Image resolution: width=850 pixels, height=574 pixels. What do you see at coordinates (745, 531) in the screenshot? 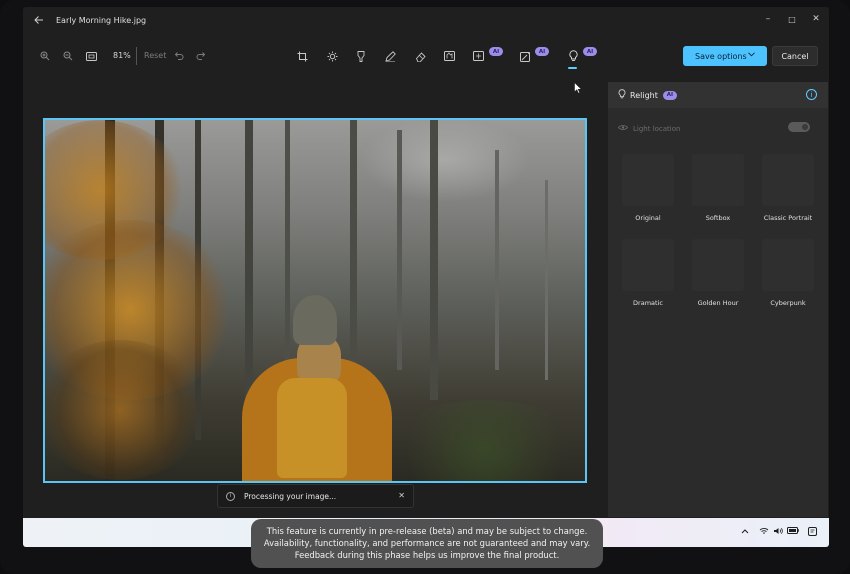
I see `chevron-up-icon` at bounding box center [745, 531].